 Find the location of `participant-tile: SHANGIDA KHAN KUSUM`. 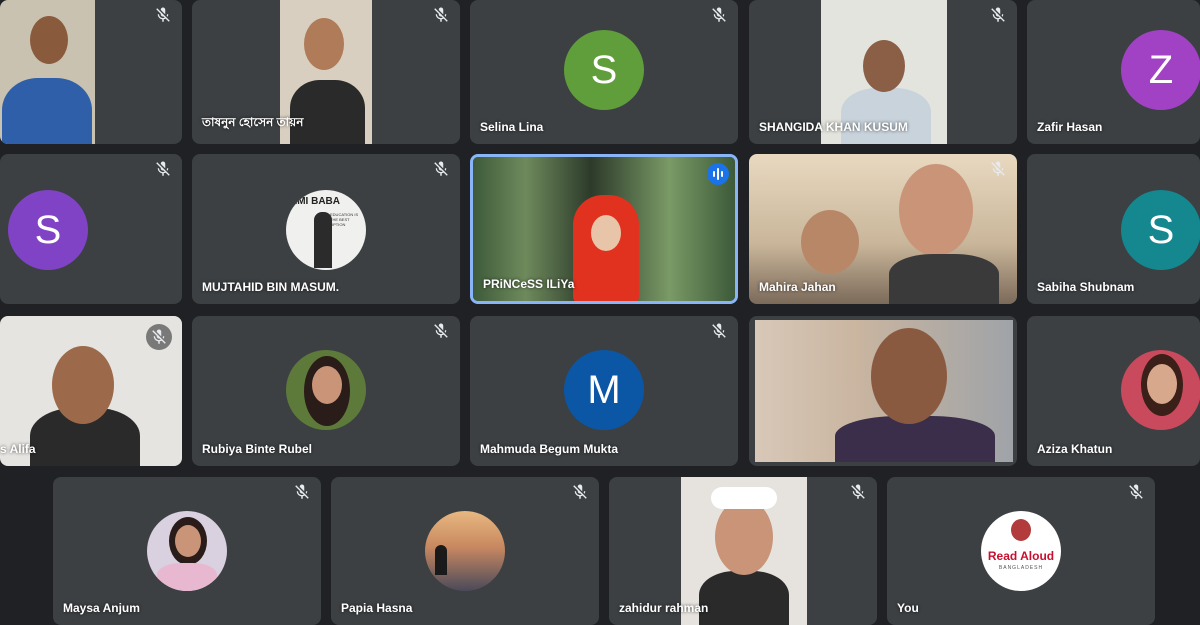

participant-tile: SHANGIDA KHAN KUSUM is located at coordinates (883, 72).